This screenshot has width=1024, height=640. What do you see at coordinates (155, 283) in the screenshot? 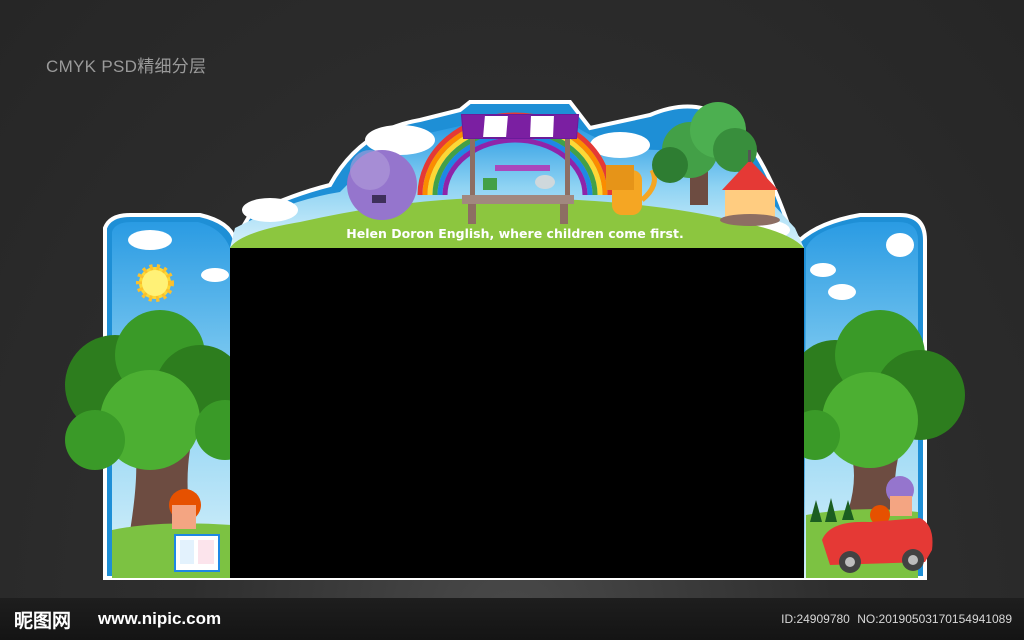
I see `sun` at bounding box center [155, 283].